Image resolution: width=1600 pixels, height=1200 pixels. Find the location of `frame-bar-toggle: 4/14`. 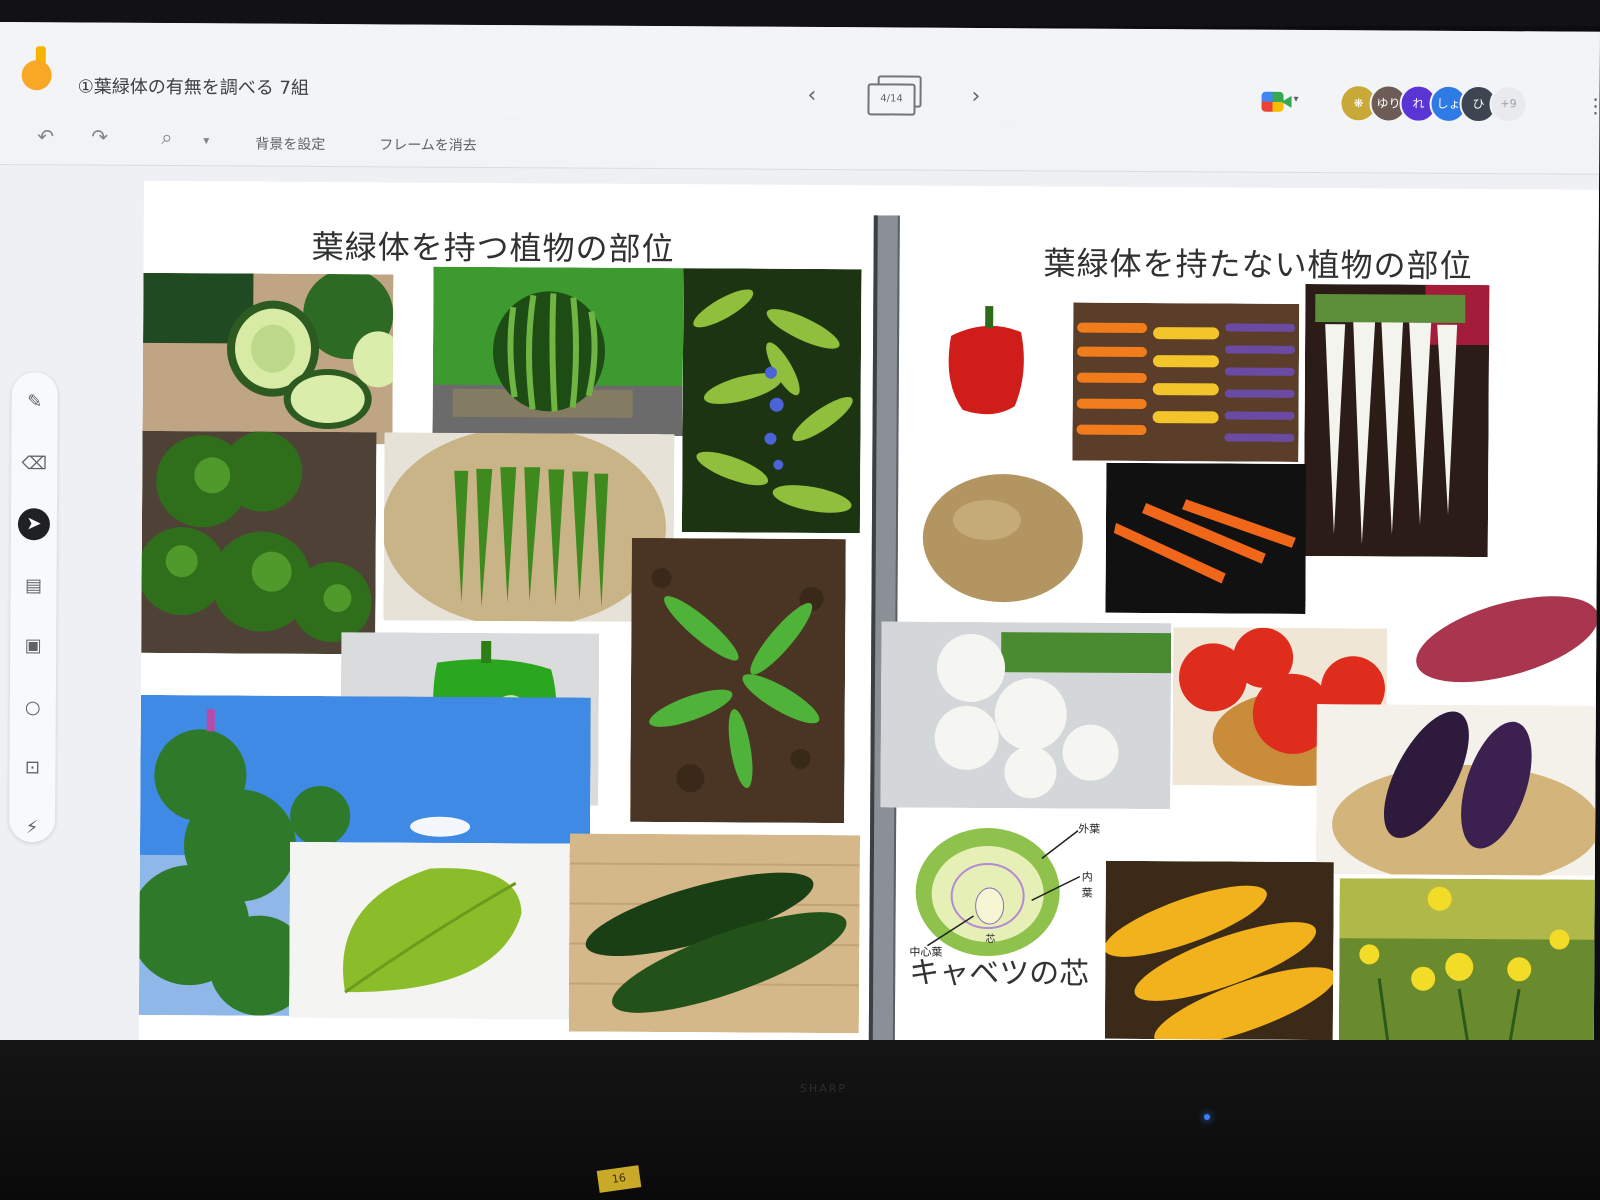

frame-bar-toggle: 4/14 is located at coordinates (894, 95).